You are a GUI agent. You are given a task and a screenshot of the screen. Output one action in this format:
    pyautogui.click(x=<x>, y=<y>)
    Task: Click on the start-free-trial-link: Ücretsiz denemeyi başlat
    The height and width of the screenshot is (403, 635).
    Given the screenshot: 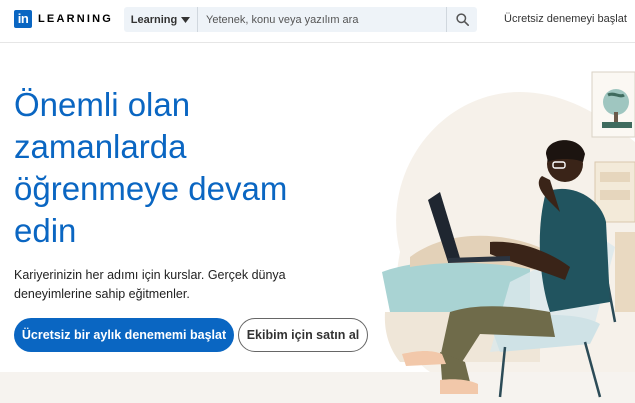 What is the action you would take?
    pyautogui.click(x=565, y=19)
    